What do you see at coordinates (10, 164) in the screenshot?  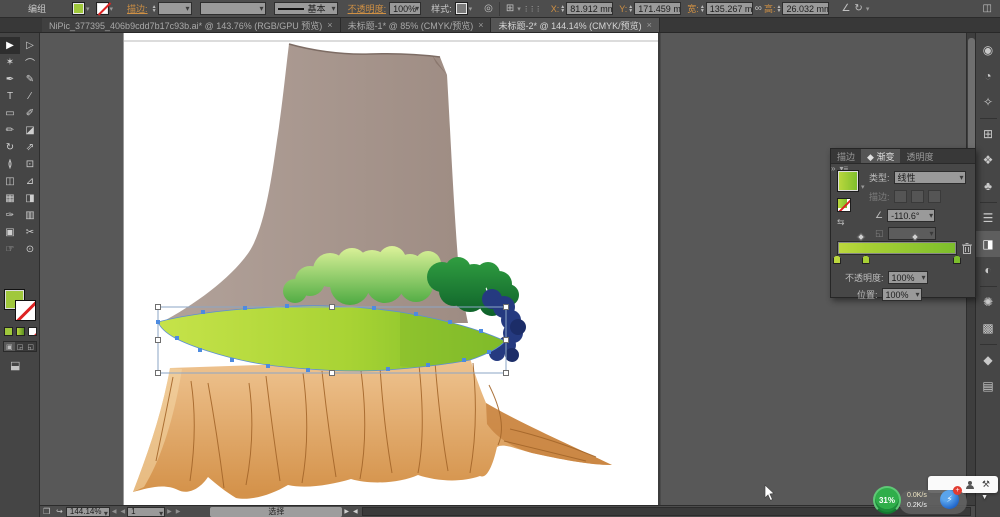 I see `width-tool: ≬` at bounding box center [10, 164].